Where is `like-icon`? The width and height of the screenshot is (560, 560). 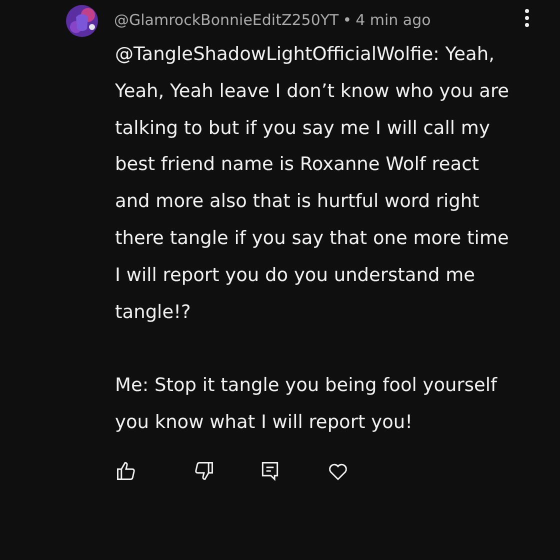 like-icon is located at coordinates (126, 471).